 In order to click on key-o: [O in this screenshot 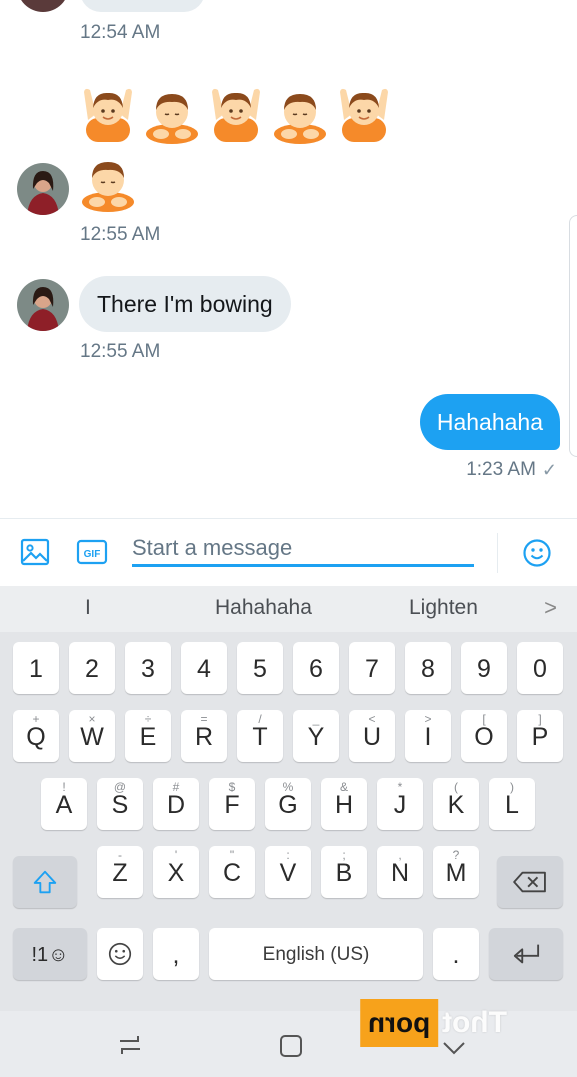, I will do `click(484, 736)`.